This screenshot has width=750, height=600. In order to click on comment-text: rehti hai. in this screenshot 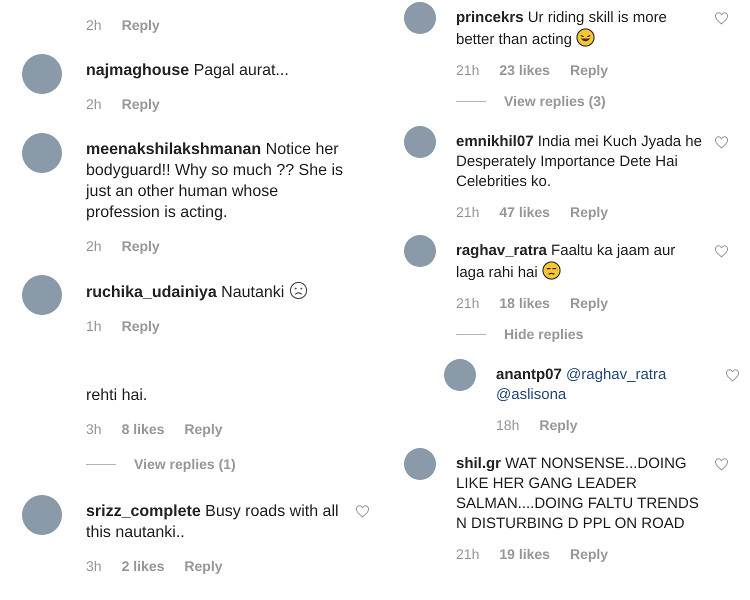, I will do `click(117, 396)`.